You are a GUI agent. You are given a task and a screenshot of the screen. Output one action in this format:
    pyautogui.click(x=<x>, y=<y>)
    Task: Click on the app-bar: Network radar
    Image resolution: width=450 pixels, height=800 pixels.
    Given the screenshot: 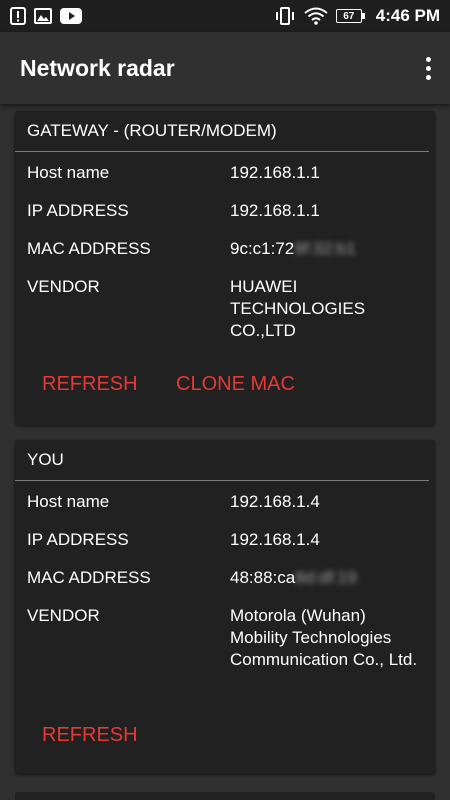 What is the action you would take?
    pyautogui.click(x=225, y=68)
    